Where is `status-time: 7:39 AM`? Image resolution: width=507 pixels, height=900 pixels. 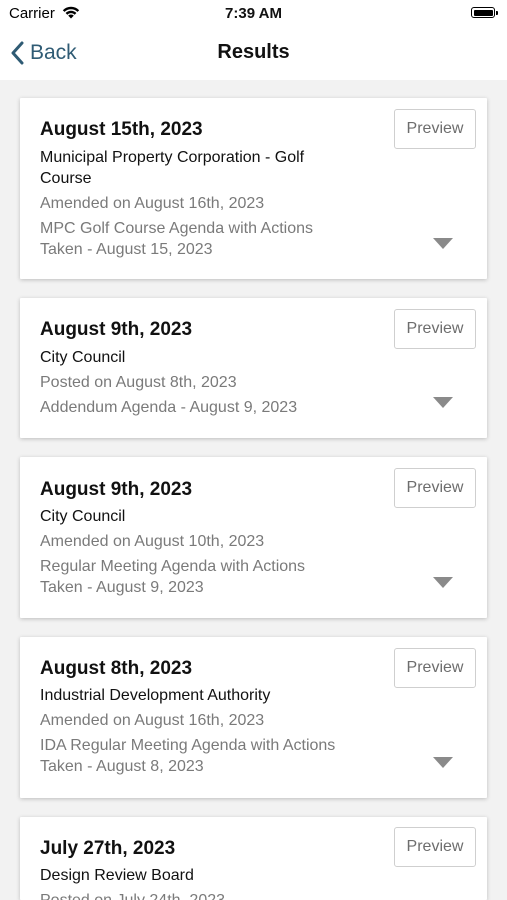
status-time: 7:39 AM is located at coordinates (253, 13).